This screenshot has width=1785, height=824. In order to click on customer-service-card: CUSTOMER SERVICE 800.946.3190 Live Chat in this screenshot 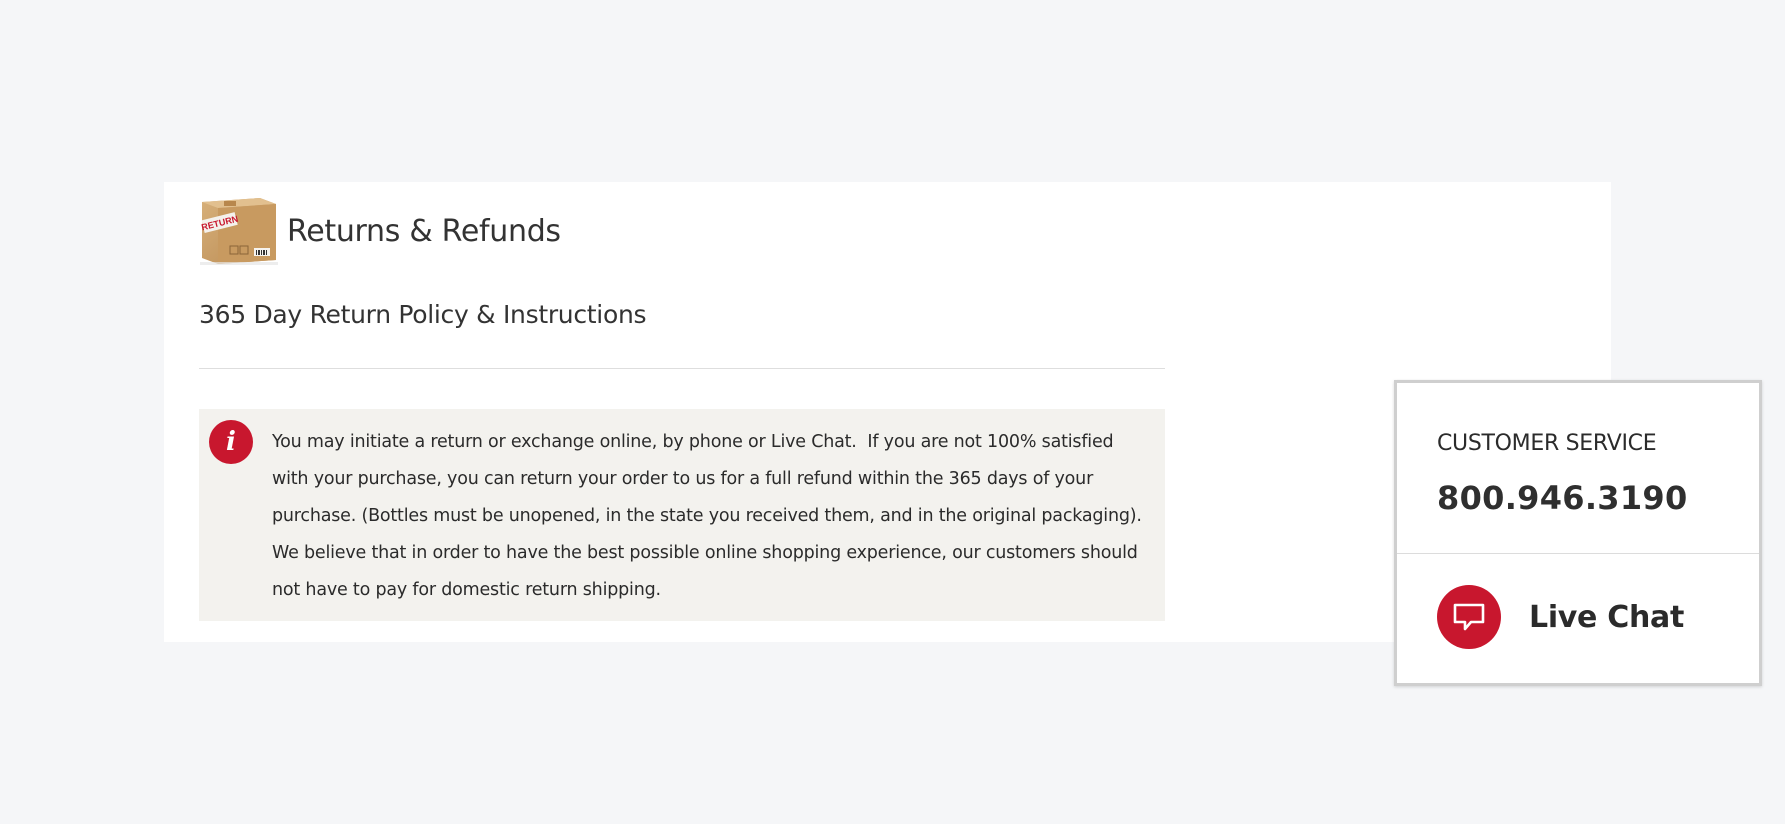, I will do `click(1578, 533)`.